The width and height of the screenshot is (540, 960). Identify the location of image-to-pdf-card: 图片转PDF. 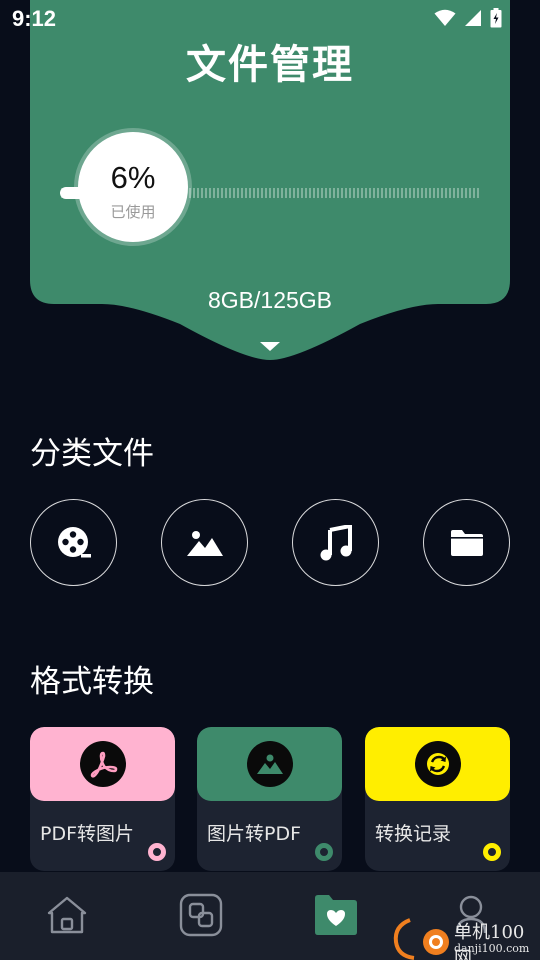
(269, 799).